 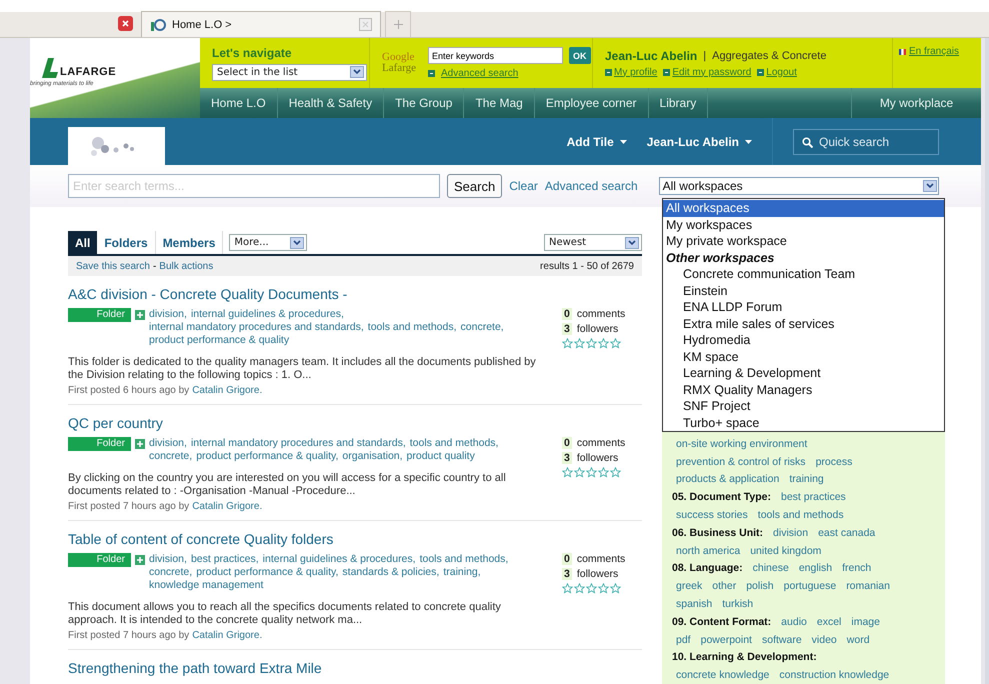 What do you see at coordinates (801, 515) in the screenshot?
I see `filter-tag: tools and methods` at bounding box center [801, 515].